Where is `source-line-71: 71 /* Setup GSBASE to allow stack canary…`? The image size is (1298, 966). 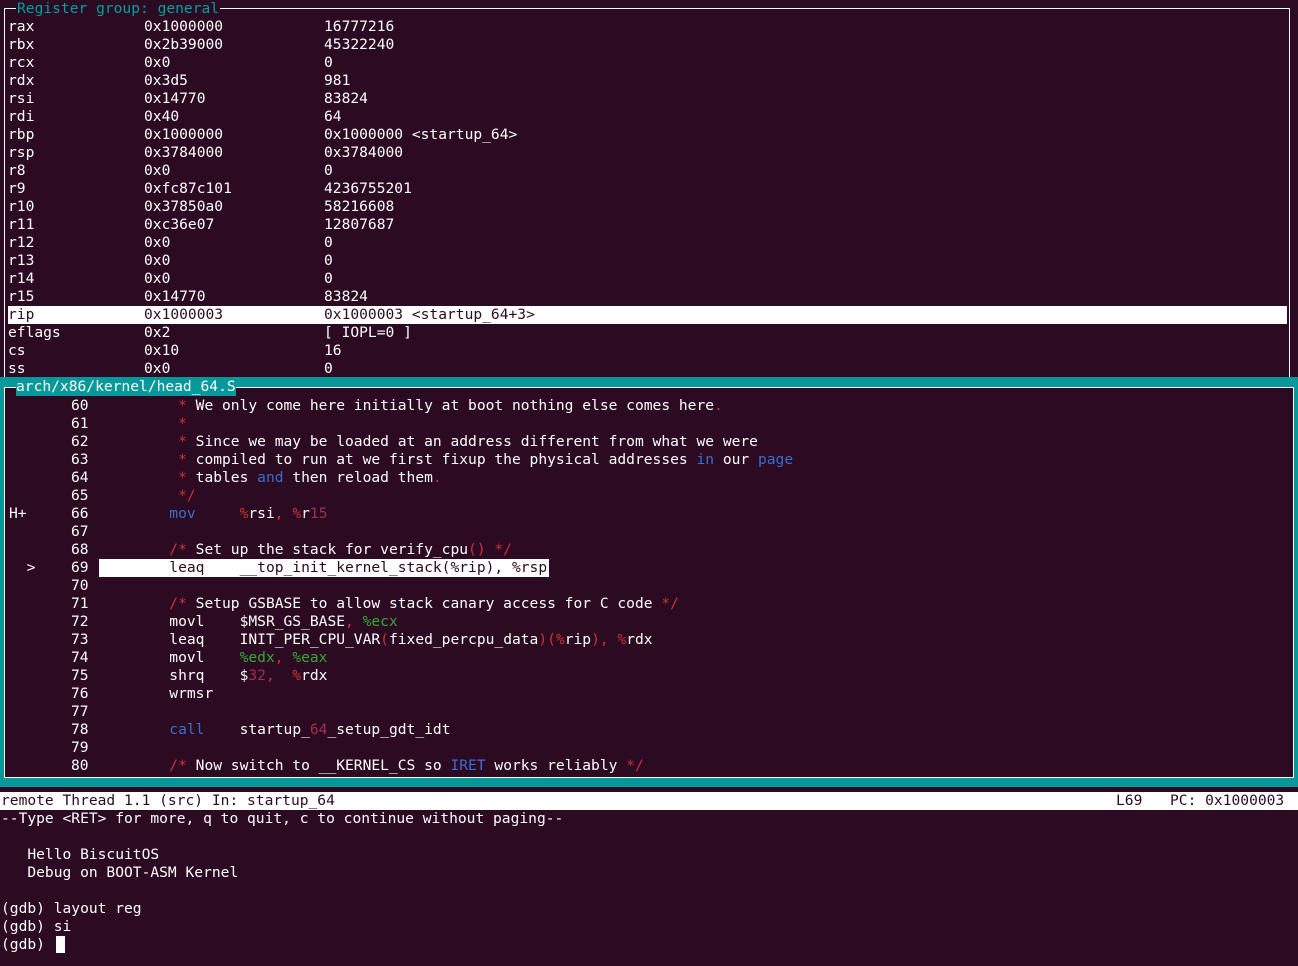
source-line-71: 71 /* Setup GSBASE to allow stack canary… is located at coordinates (648, 604).